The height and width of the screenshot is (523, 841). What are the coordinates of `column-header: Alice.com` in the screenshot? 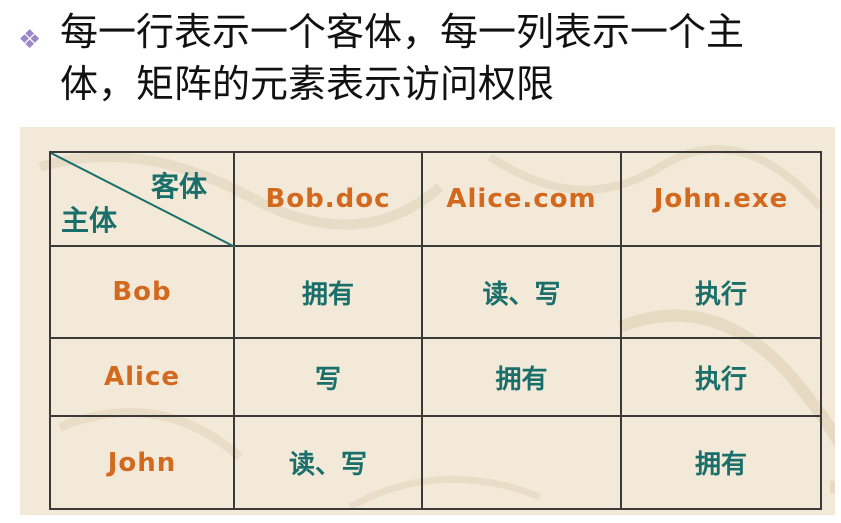 It's located at (521, 199).